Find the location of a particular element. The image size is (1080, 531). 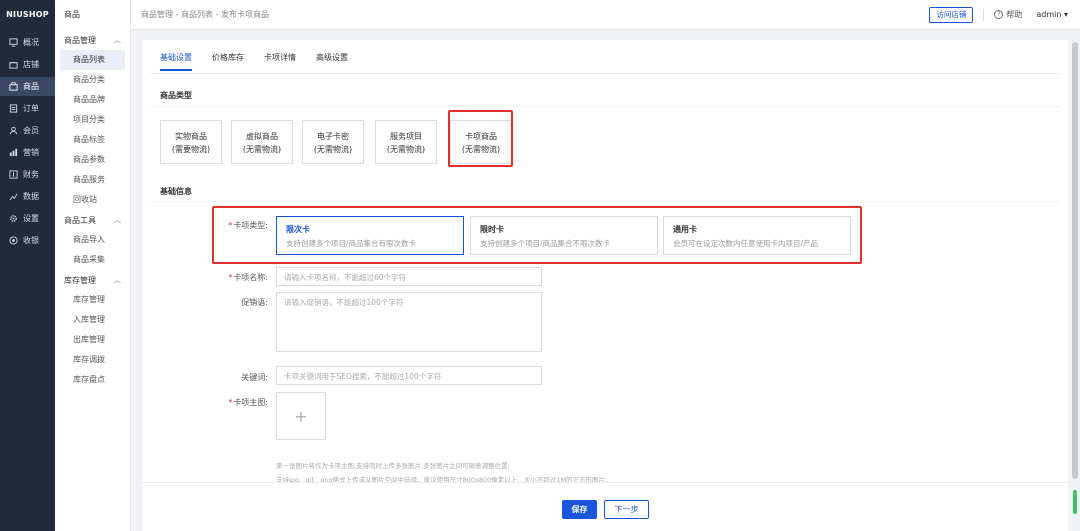

nav-item-store: 店铺 is located at coordinates (27, 64).